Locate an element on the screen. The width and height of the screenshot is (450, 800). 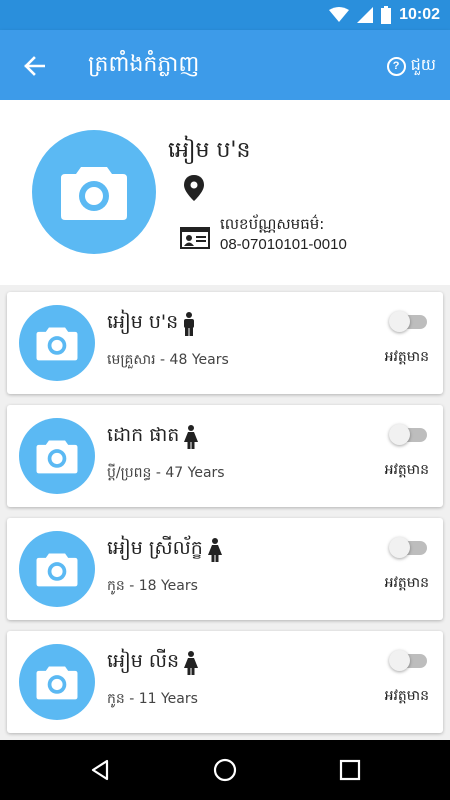
member-info: កូន - 11 Years is located at coordinates (152, 699).